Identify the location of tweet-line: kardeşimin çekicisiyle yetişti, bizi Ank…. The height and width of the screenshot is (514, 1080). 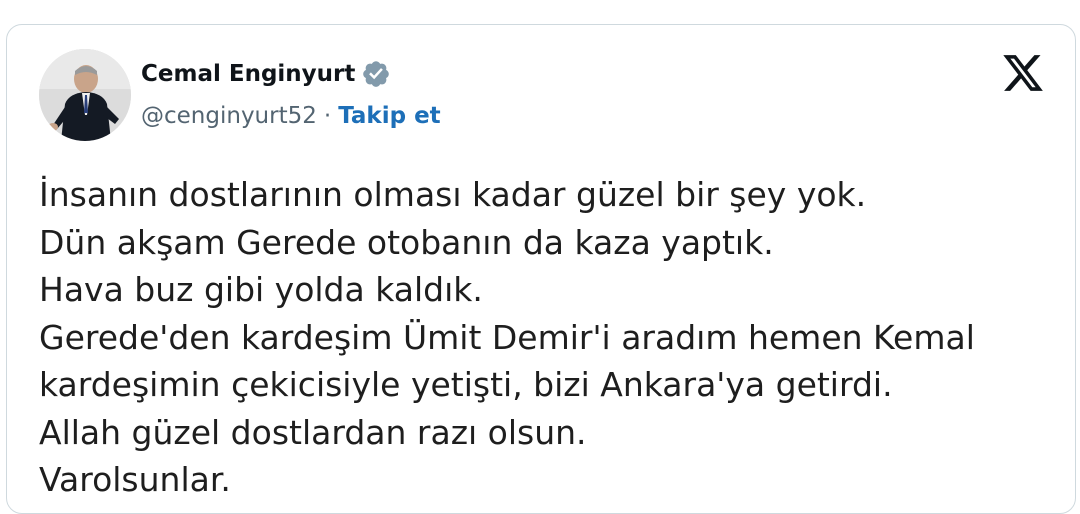
(466, 384).